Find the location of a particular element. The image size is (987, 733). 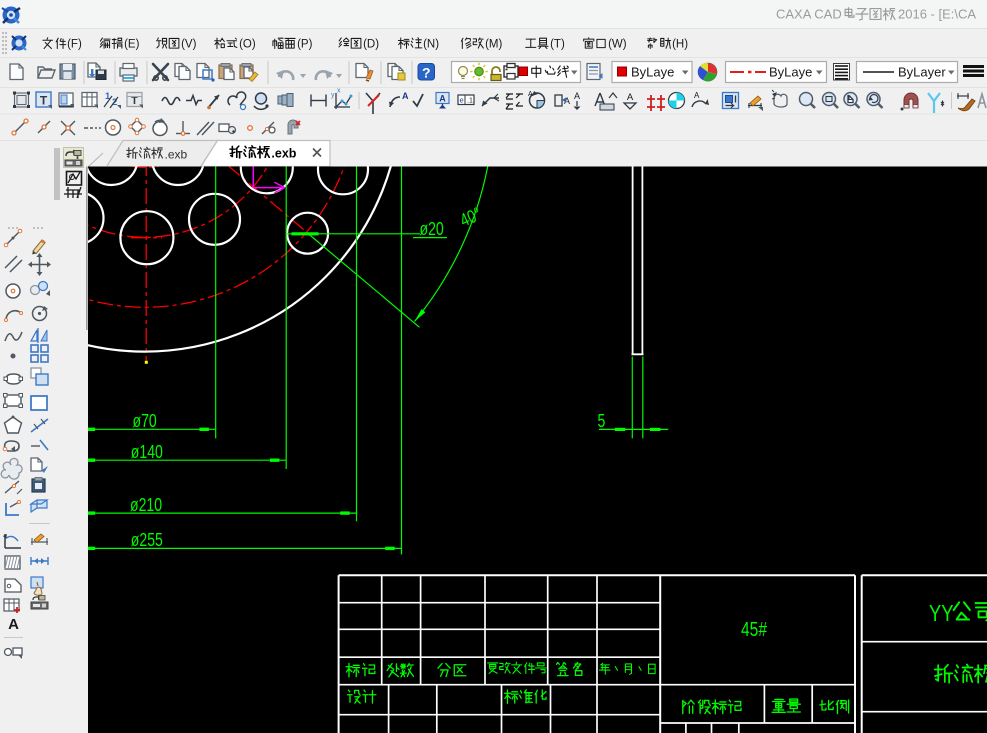

svg-text: (E) is located at coordinates (132, 45).